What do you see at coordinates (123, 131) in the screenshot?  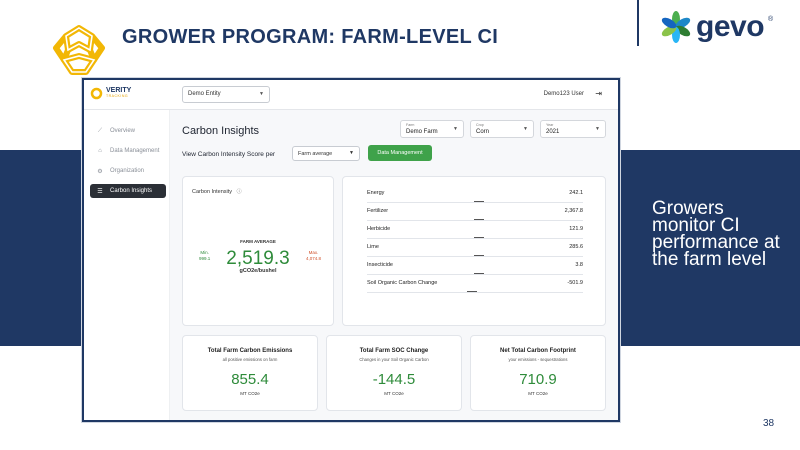 I see `sidebar-item-label: Overview` at bounding box center [123, 131].